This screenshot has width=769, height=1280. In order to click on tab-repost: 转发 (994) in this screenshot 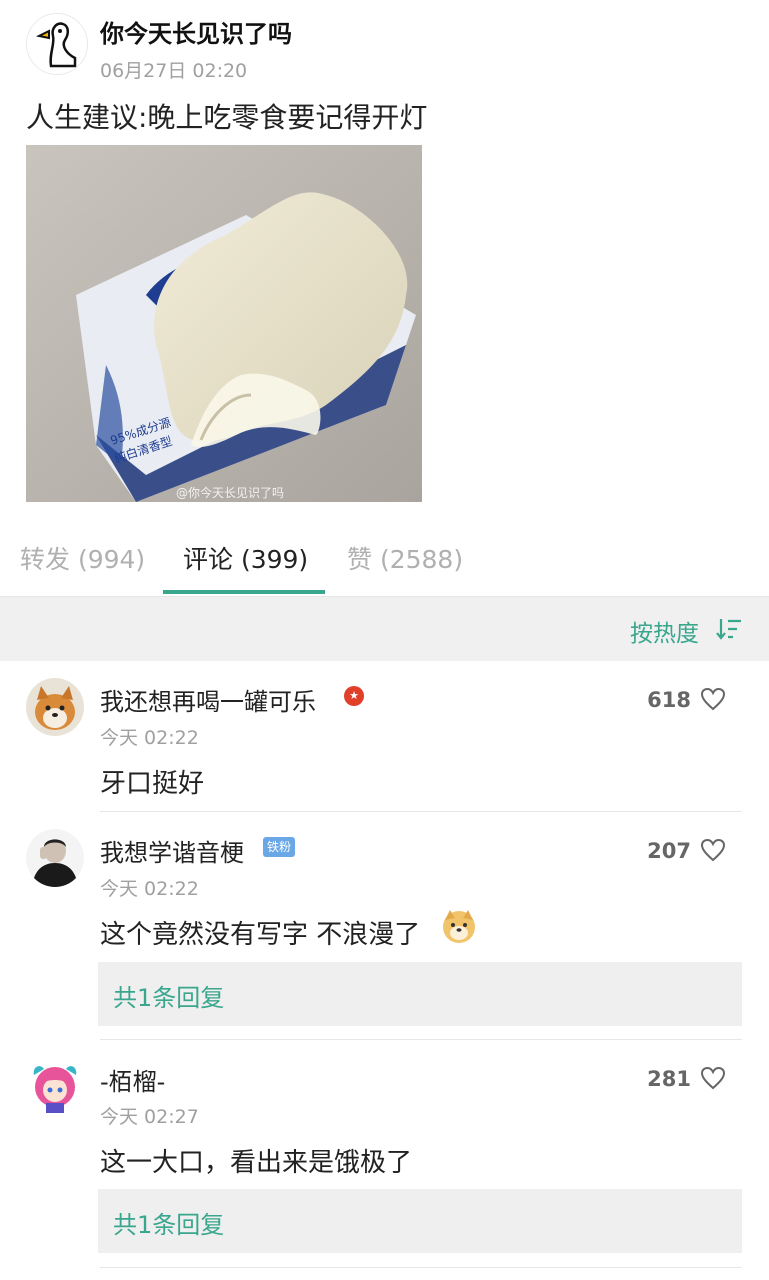, I will do `click(82, 558)`.